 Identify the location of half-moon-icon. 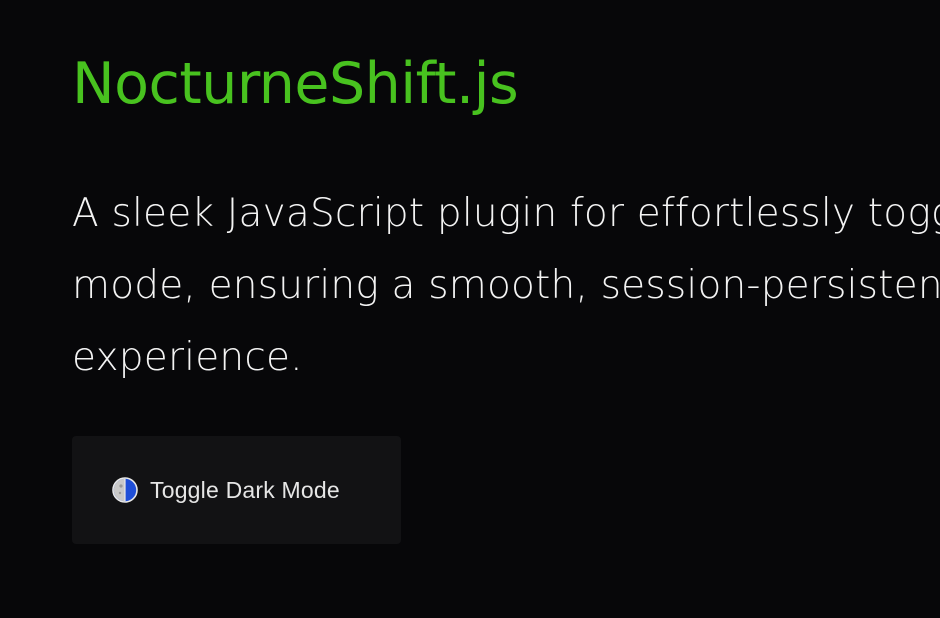
(125, 490).